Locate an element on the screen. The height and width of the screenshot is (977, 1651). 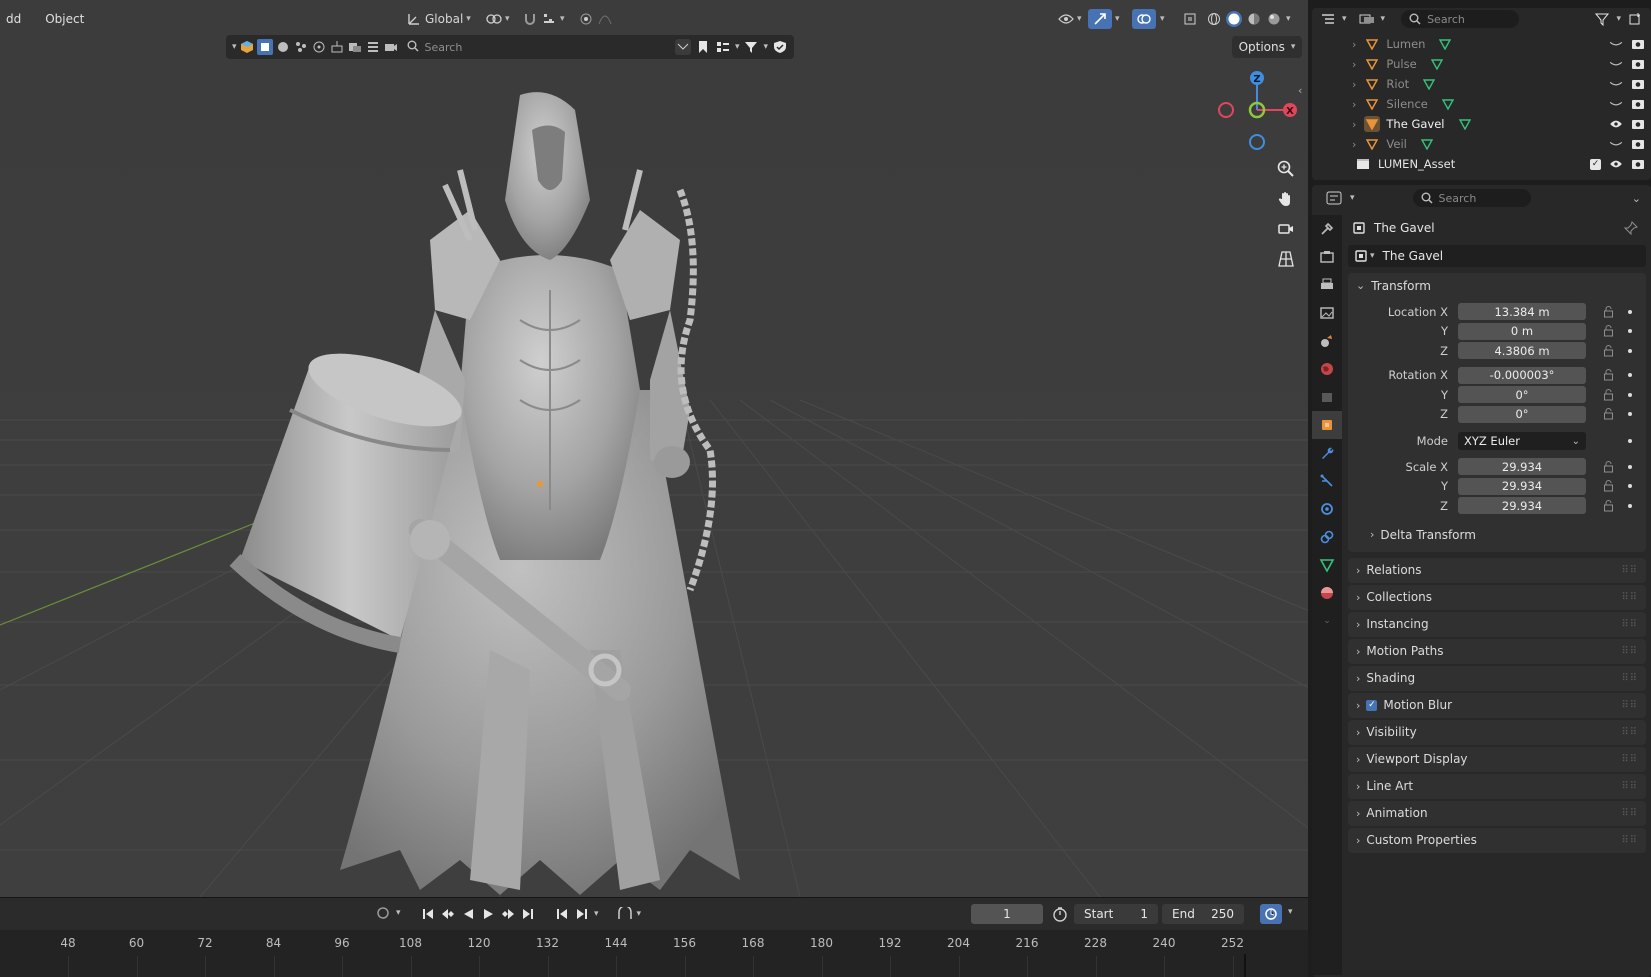
tab-material is located at coordinates (1327, 593).